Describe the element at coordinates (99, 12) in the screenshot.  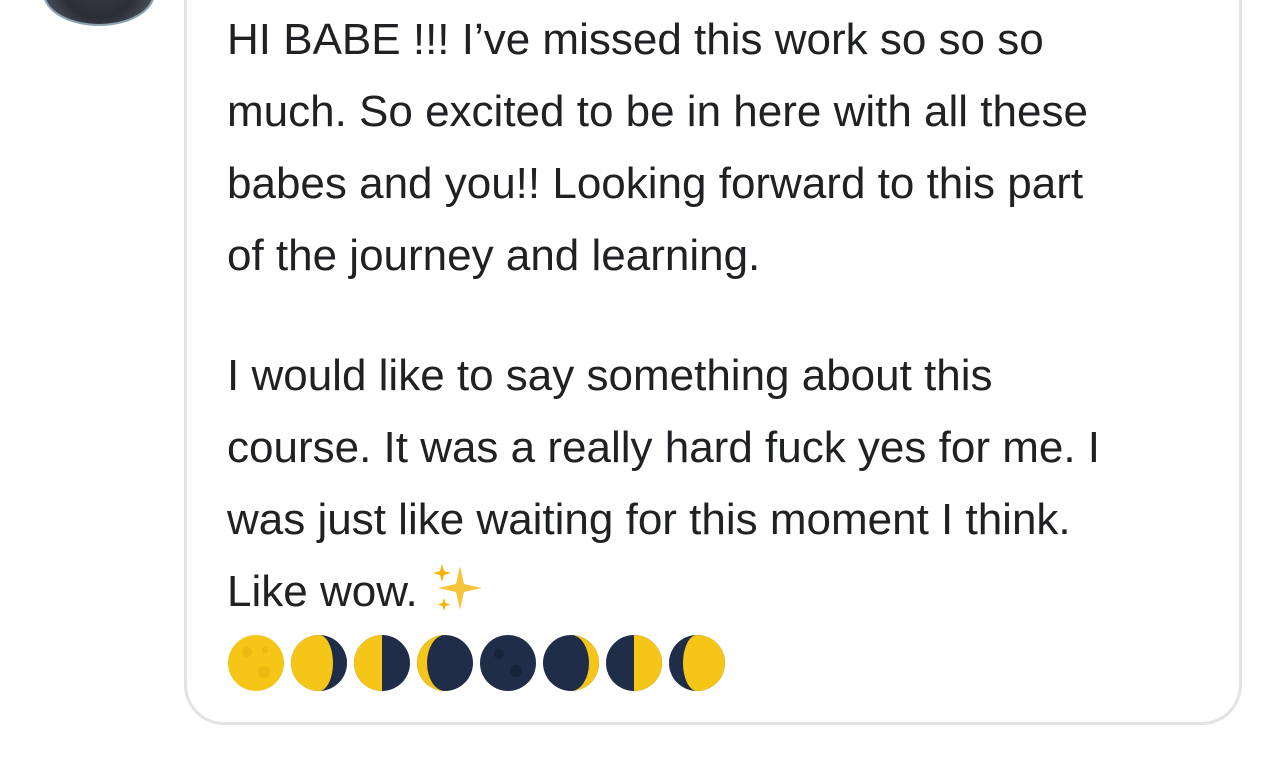
I see `avatar` at that location.